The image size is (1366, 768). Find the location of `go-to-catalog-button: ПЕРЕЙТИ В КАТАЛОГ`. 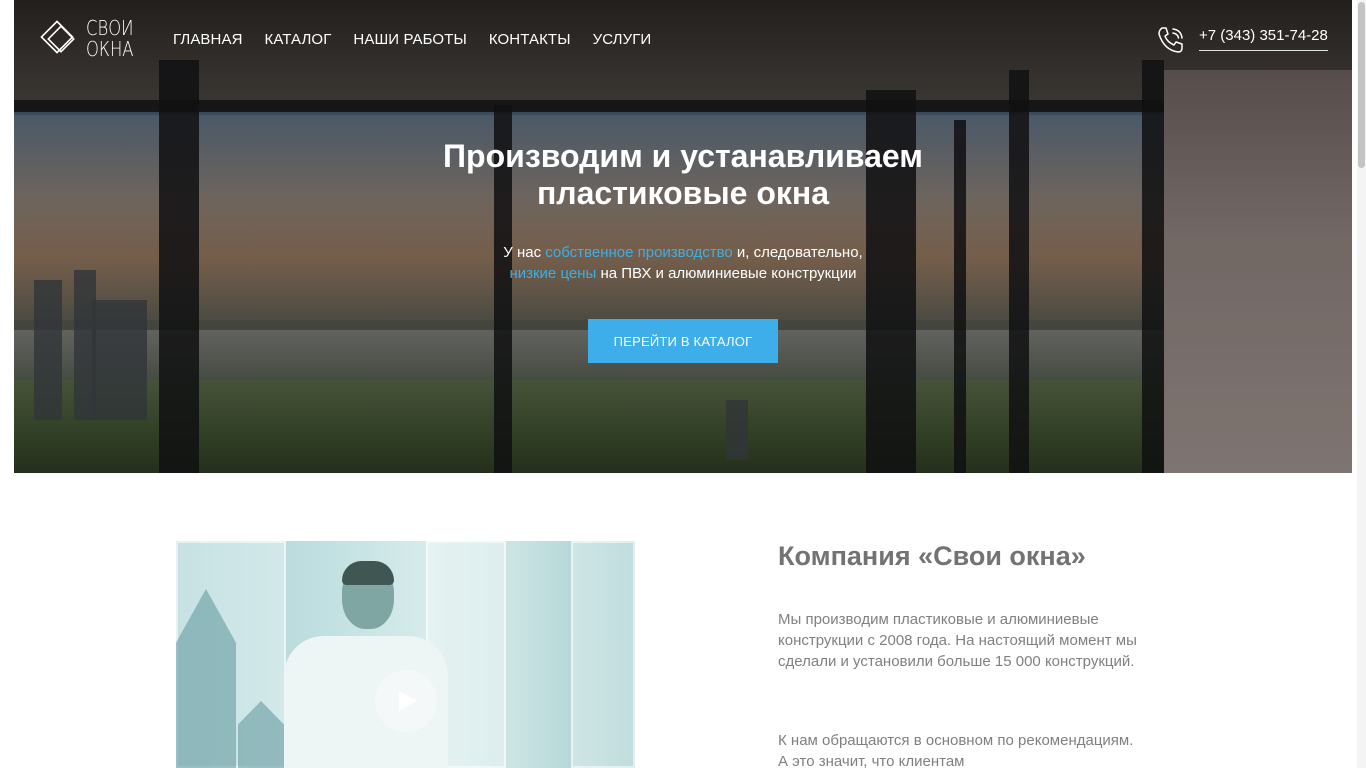

go-to-catalog-button: ПЕРЕЙТИ В КАТАЛОГ is located at coordinates (683, 341).